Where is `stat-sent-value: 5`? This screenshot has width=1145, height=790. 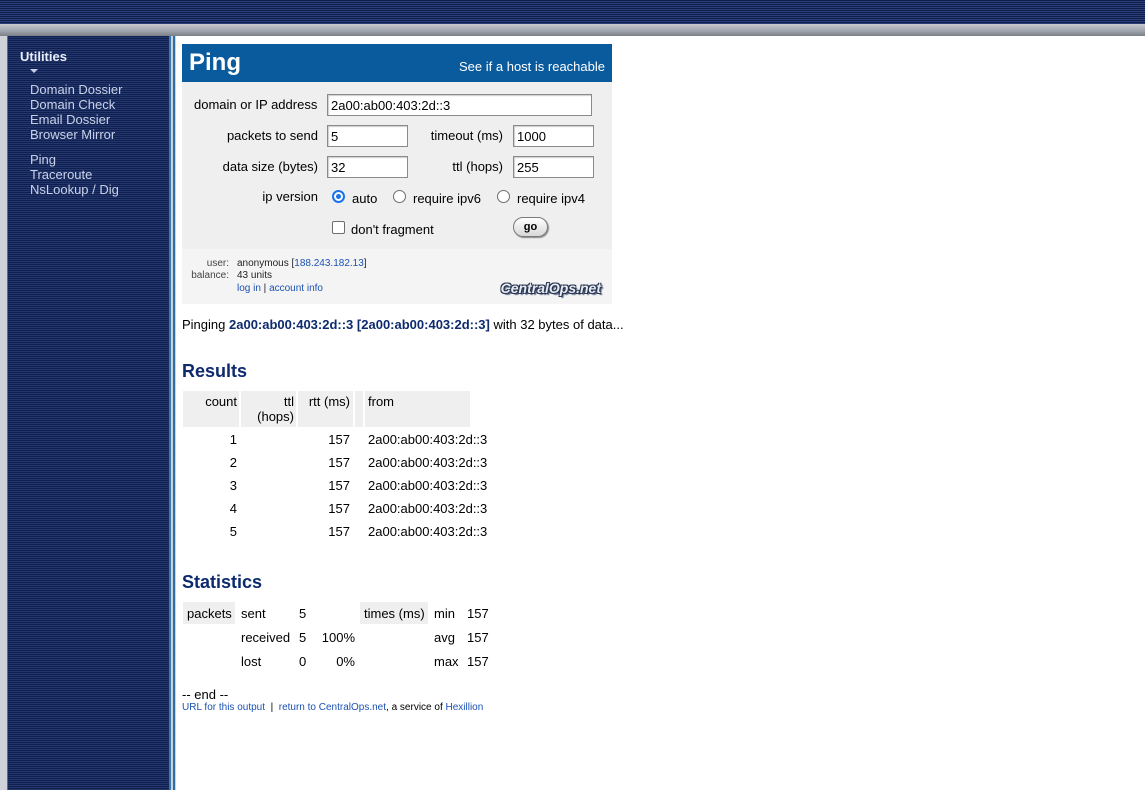 stat-sent-value: 5 is located at coordinates (303, 613).